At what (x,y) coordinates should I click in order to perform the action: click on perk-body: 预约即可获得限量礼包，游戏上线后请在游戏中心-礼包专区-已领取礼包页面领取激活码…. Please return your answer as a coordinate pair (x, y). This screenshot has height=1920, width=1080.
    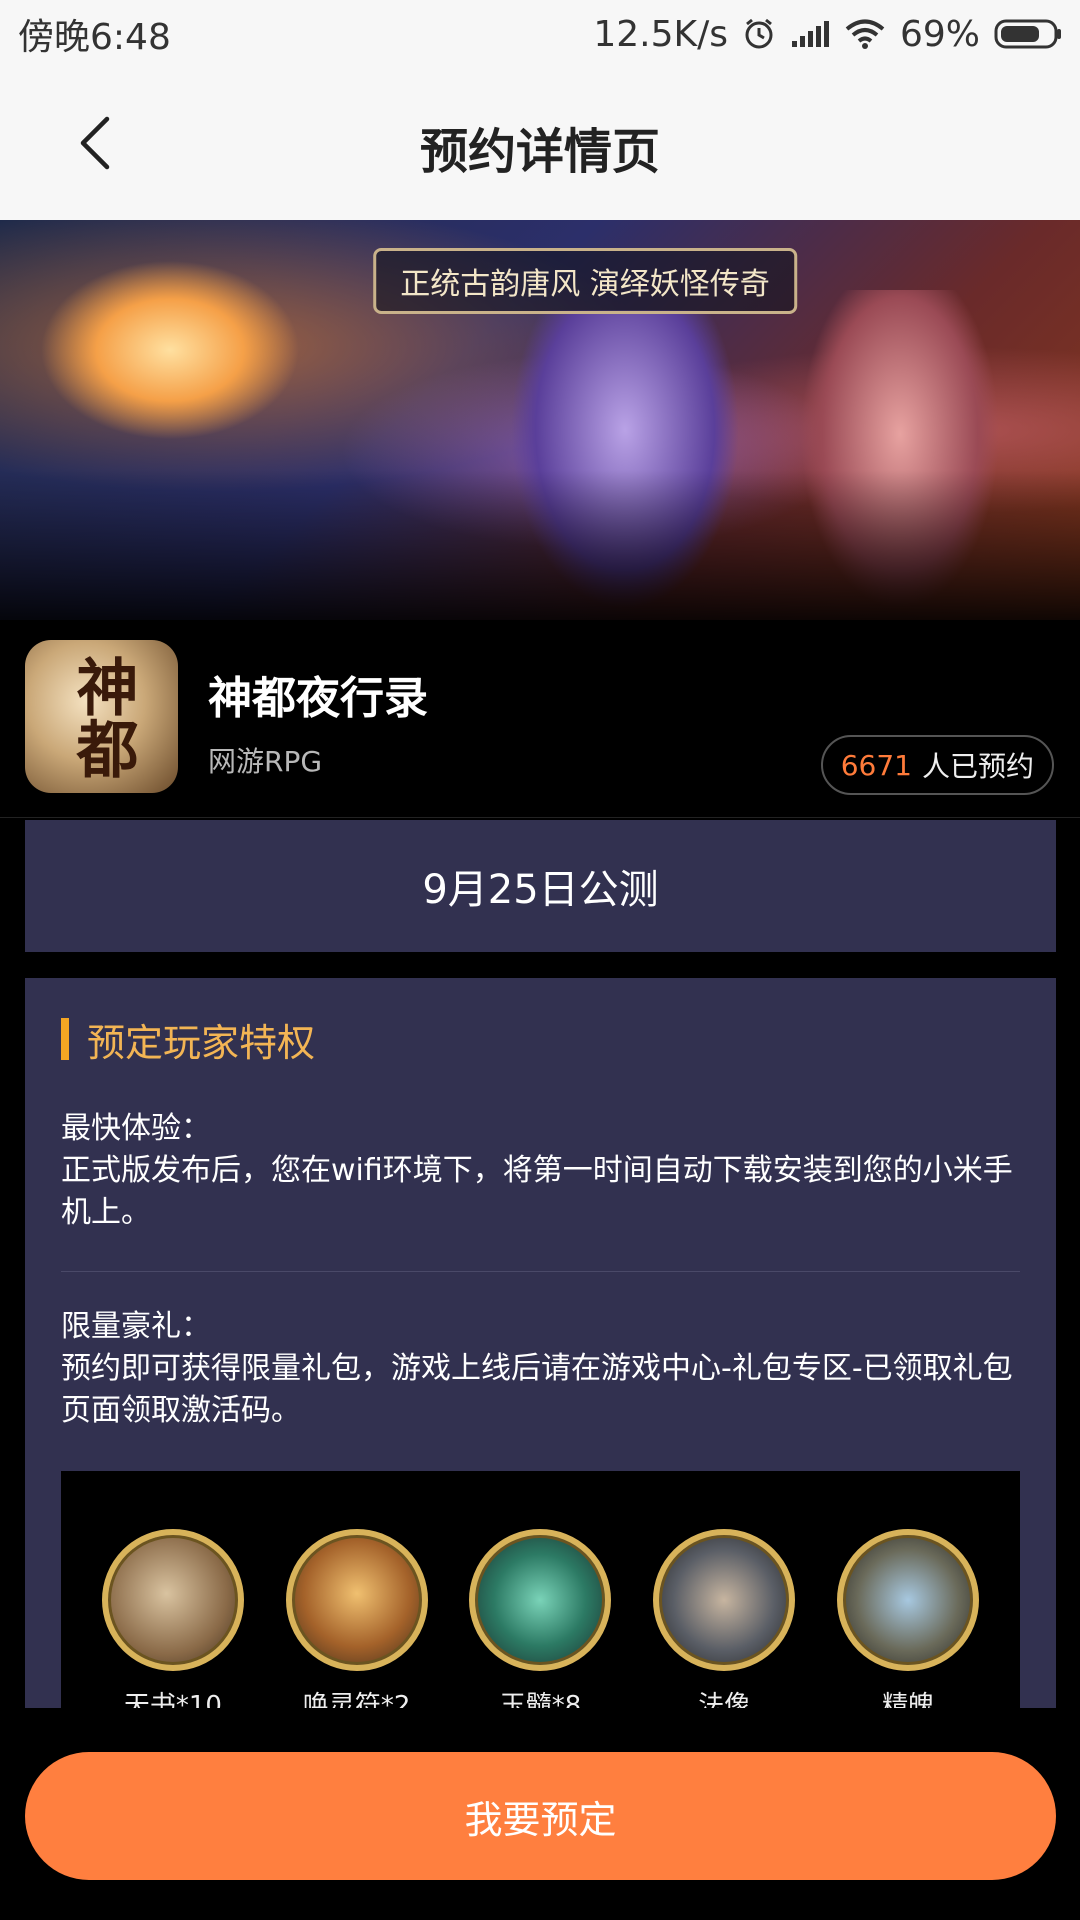
    Looking at the image, I should click on (537, 1389).